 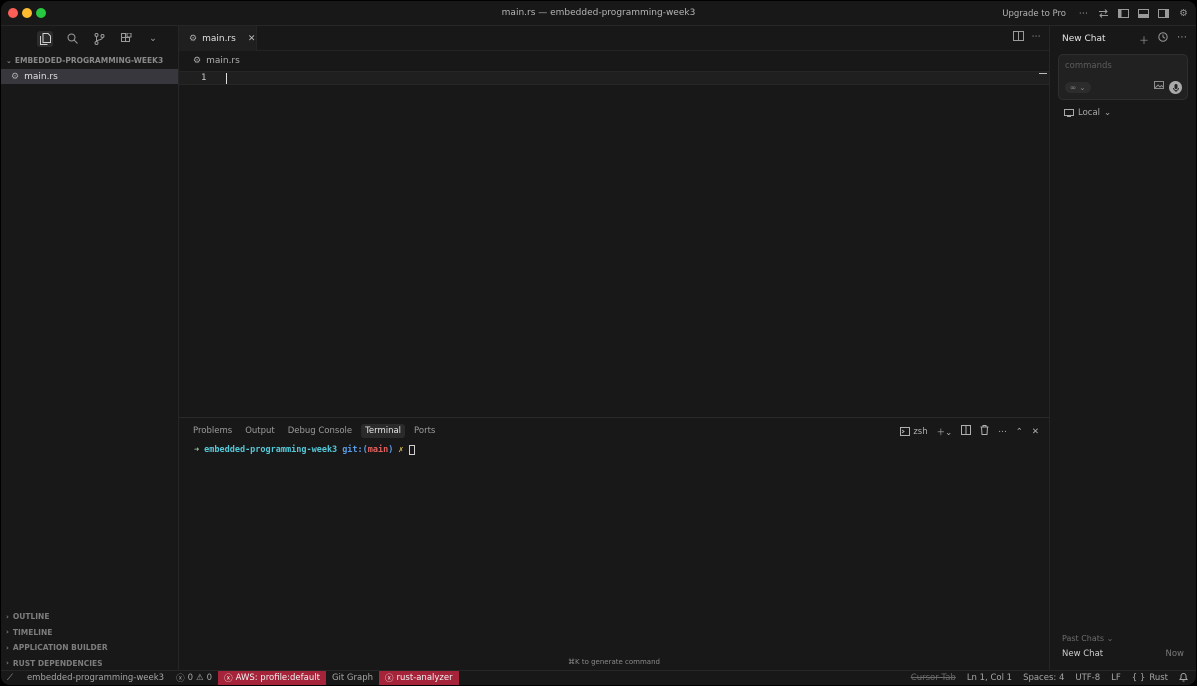 What do you see at coordinates (72, 39) in the screenshot?
I see `search-icon` at bounding box center [72, 39].